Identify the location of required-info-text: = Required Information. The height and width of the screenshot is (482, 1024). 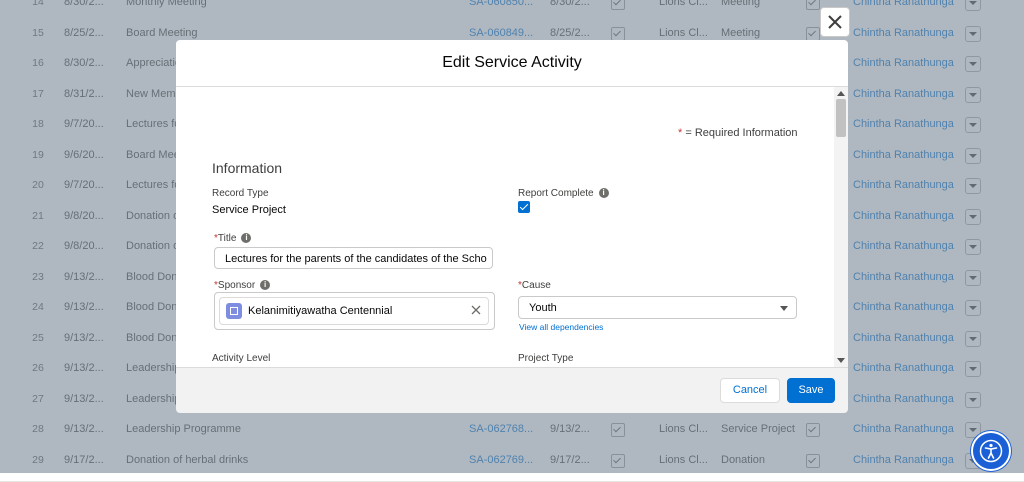
(741, 133).